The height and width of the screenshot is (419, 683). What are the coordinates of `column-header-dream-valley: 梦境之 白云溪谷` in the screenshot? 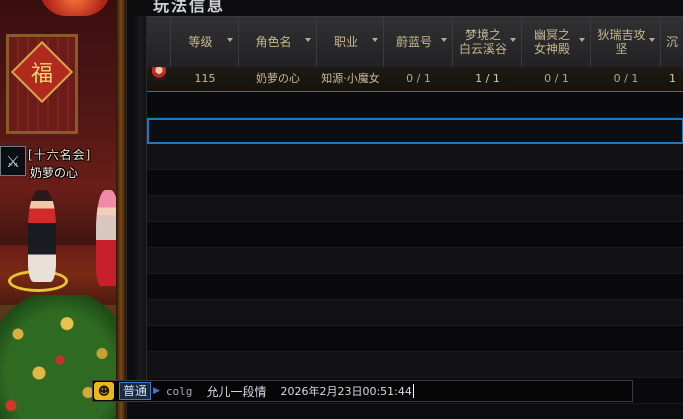 It's located at (487, 42).